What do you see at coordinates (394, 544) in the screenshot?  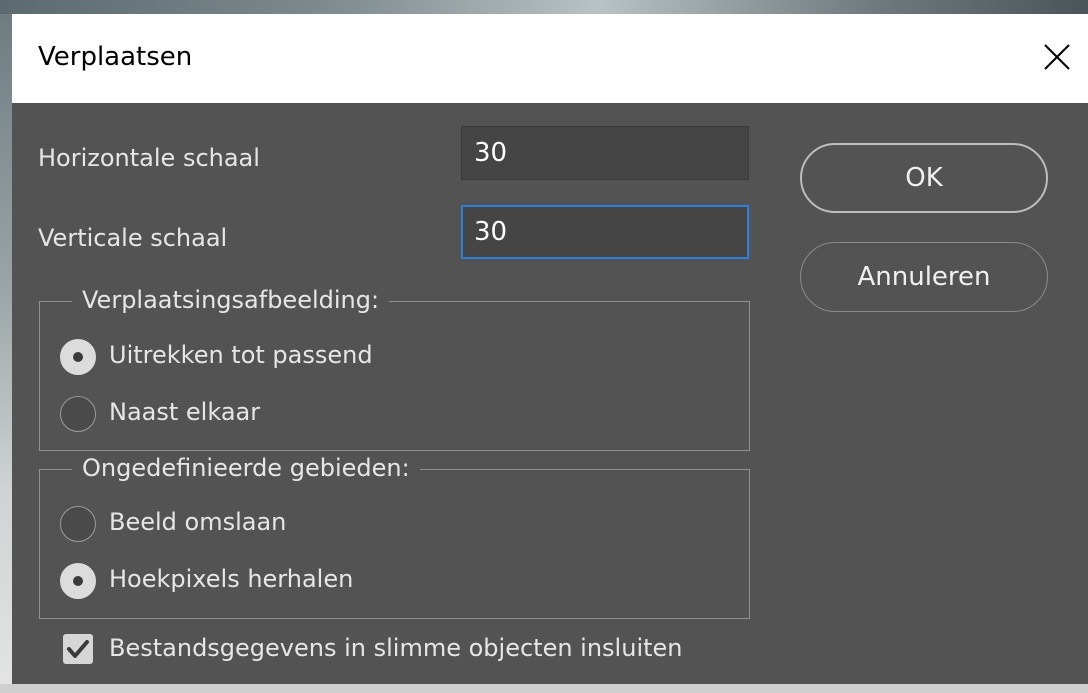 I see `undefined-areas-group` at bounding box center [394, 544].